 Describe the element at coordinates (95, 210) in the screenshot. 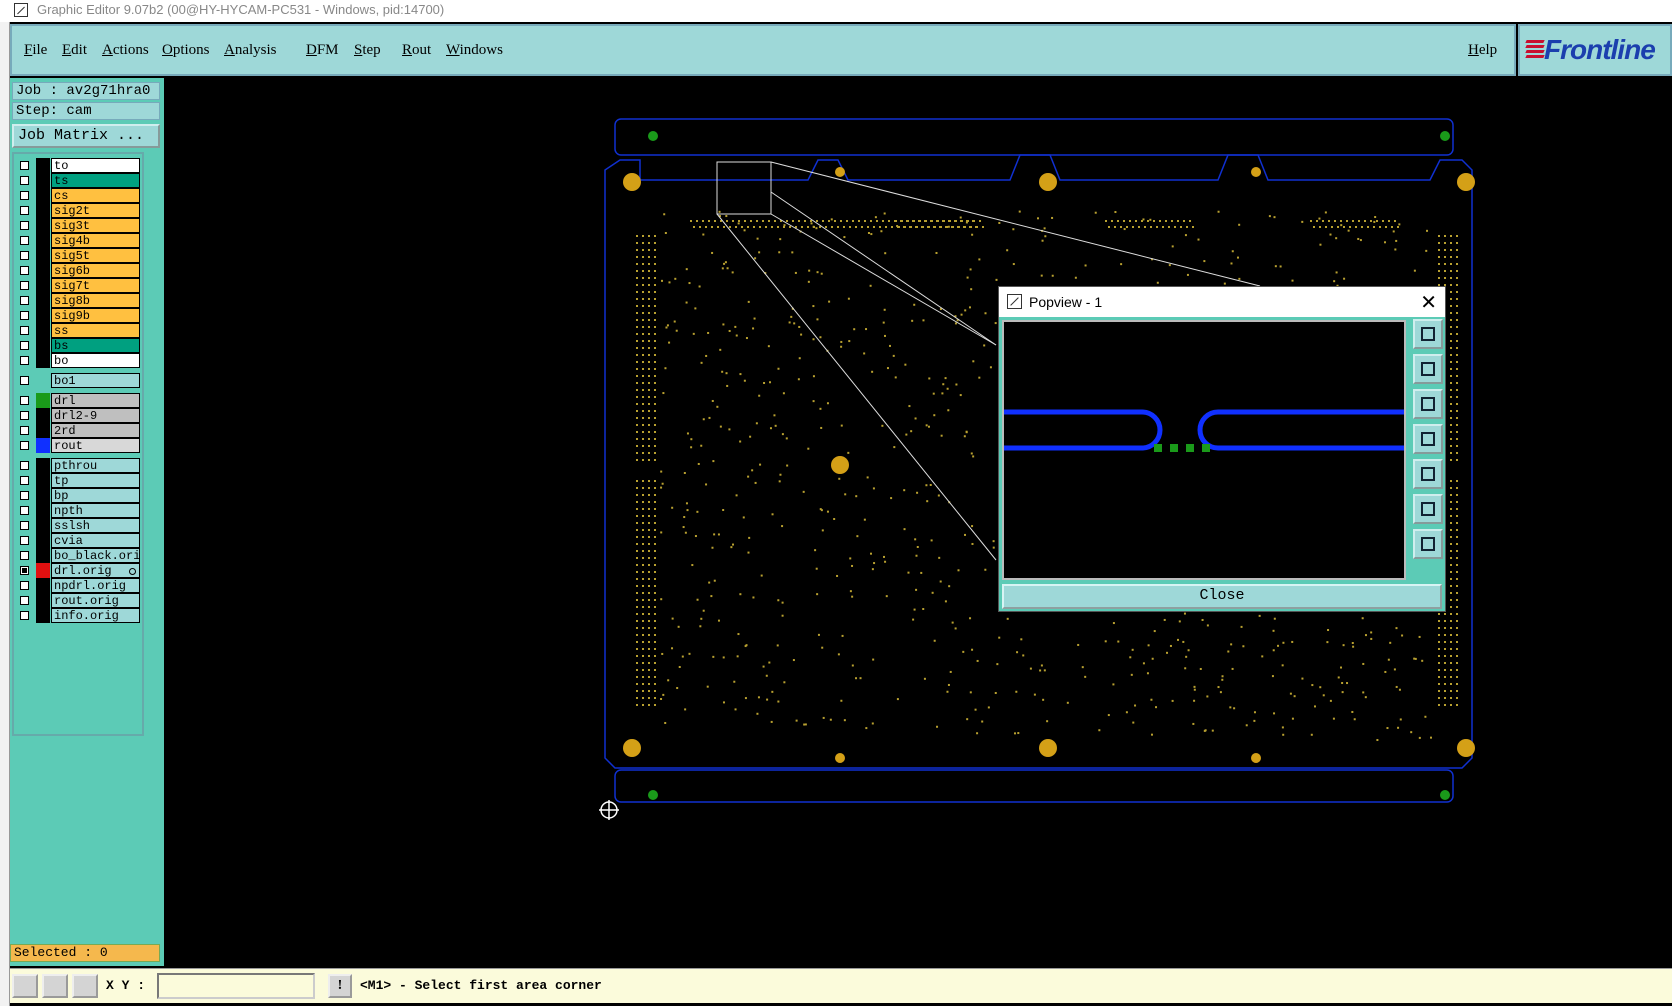

I see `layer-name: sig2t` at that location.